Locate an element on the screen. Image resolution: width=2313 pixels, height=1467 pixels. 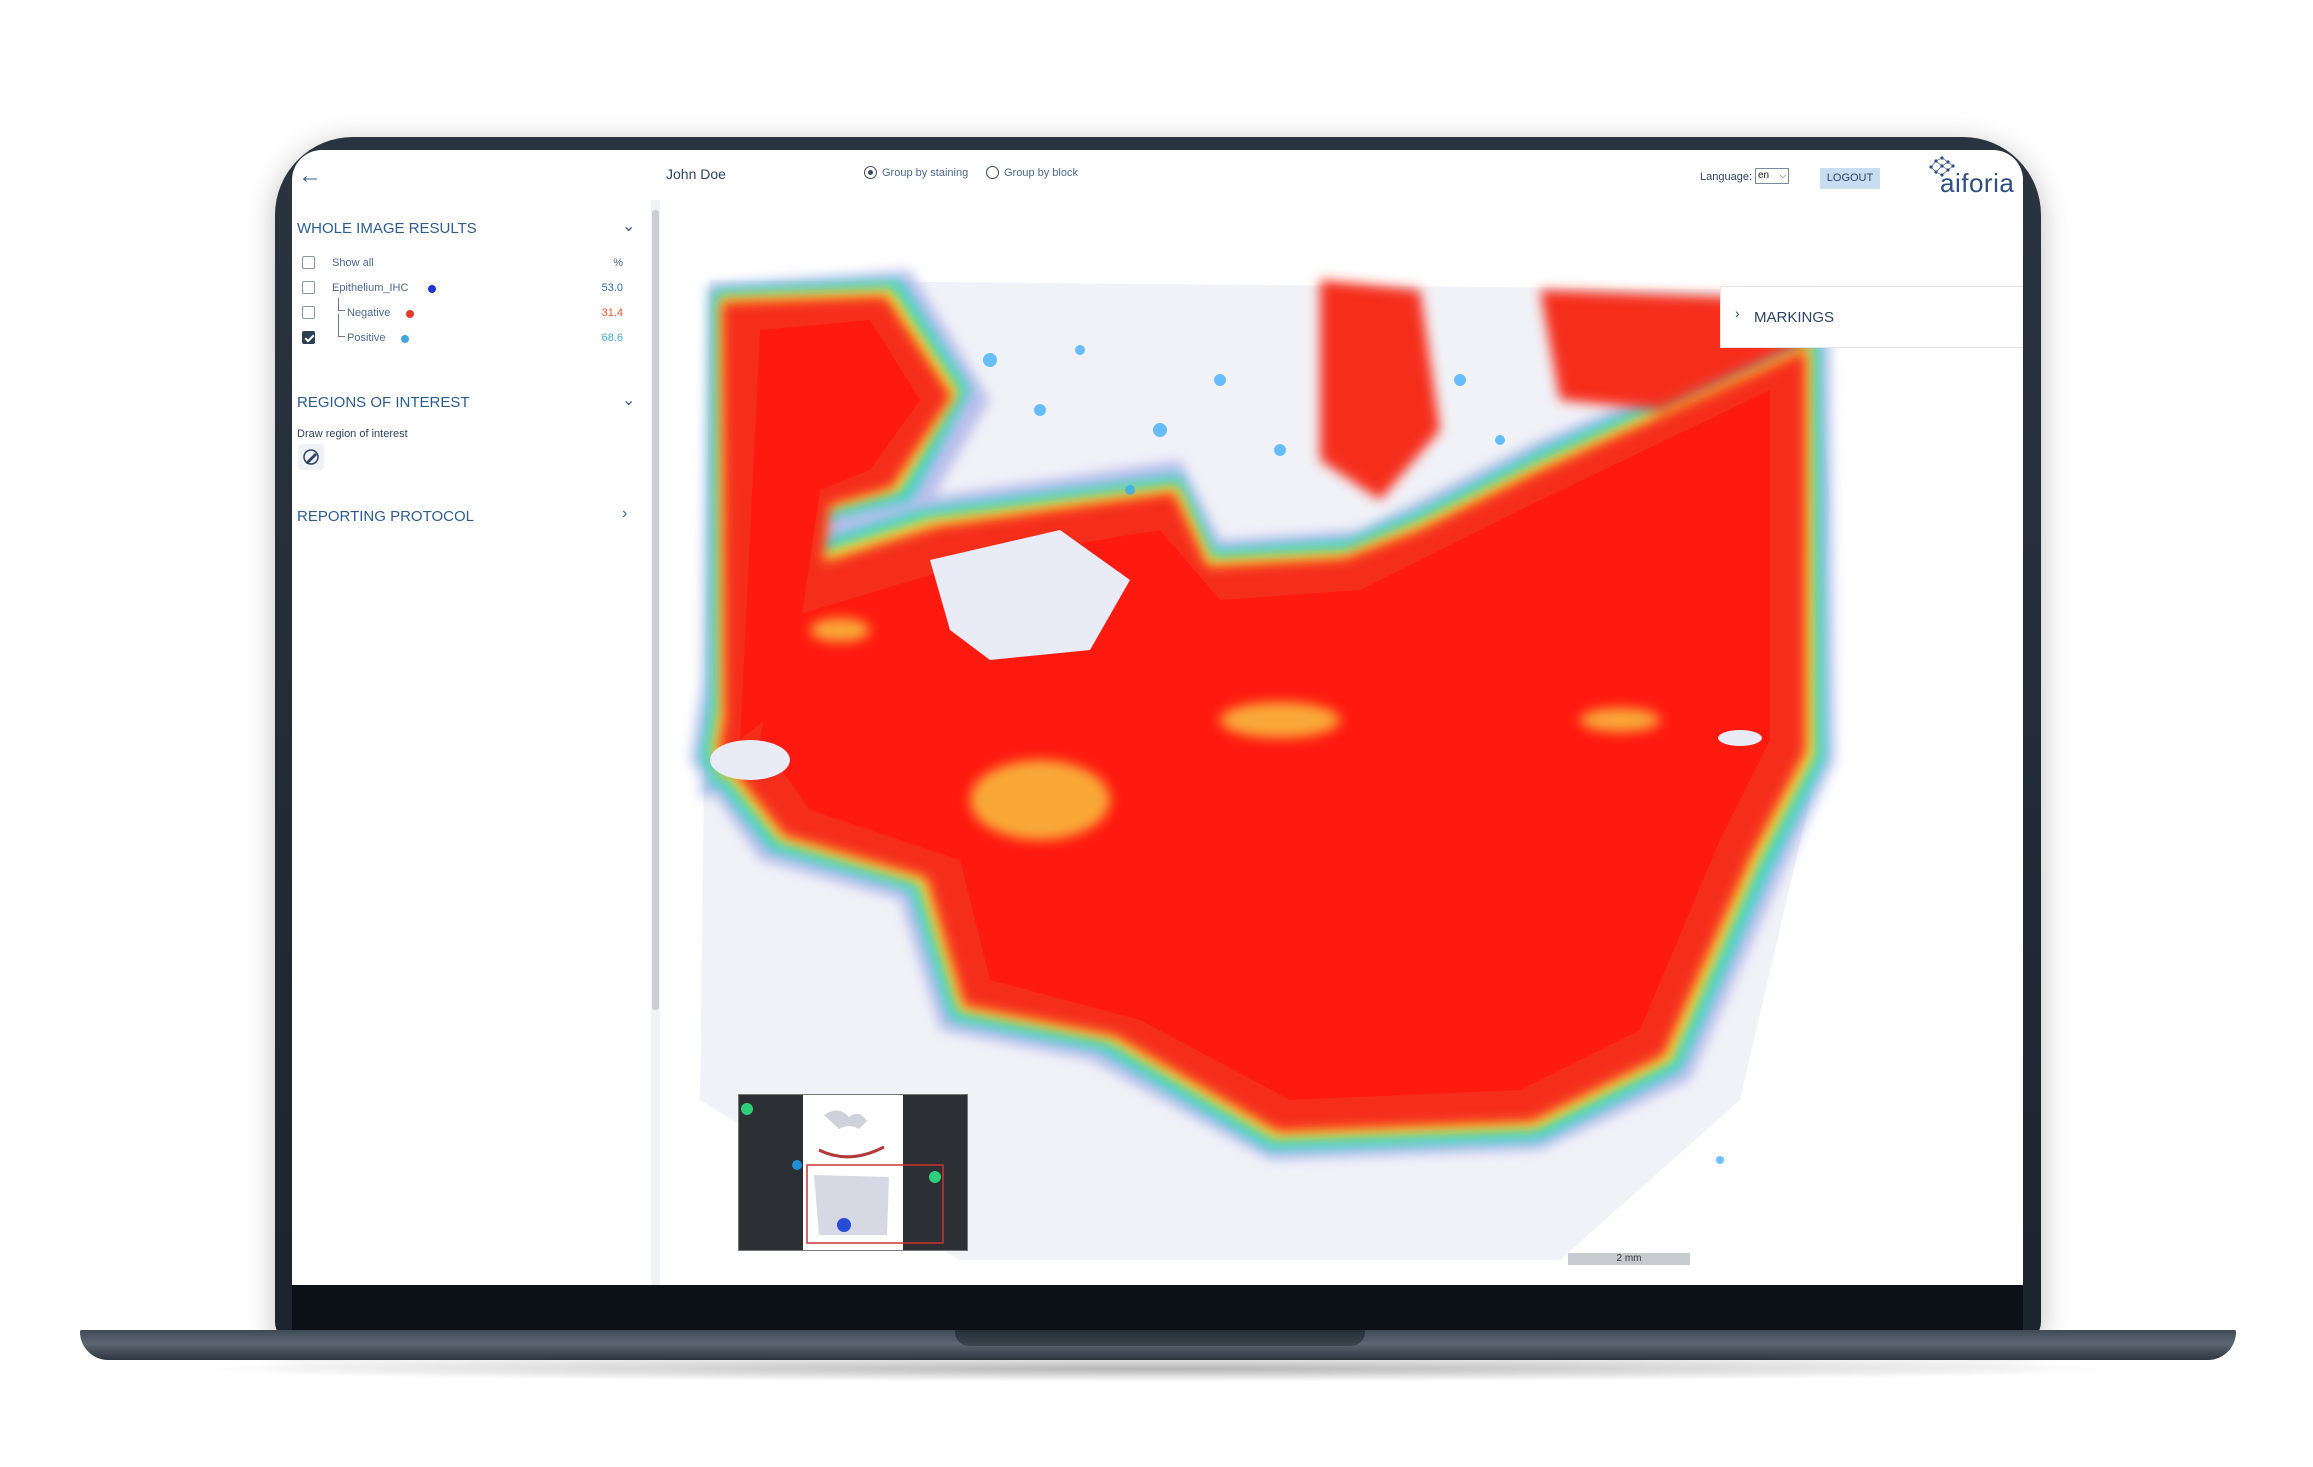
user-name: John Doe is located at coordinates (696, 174).